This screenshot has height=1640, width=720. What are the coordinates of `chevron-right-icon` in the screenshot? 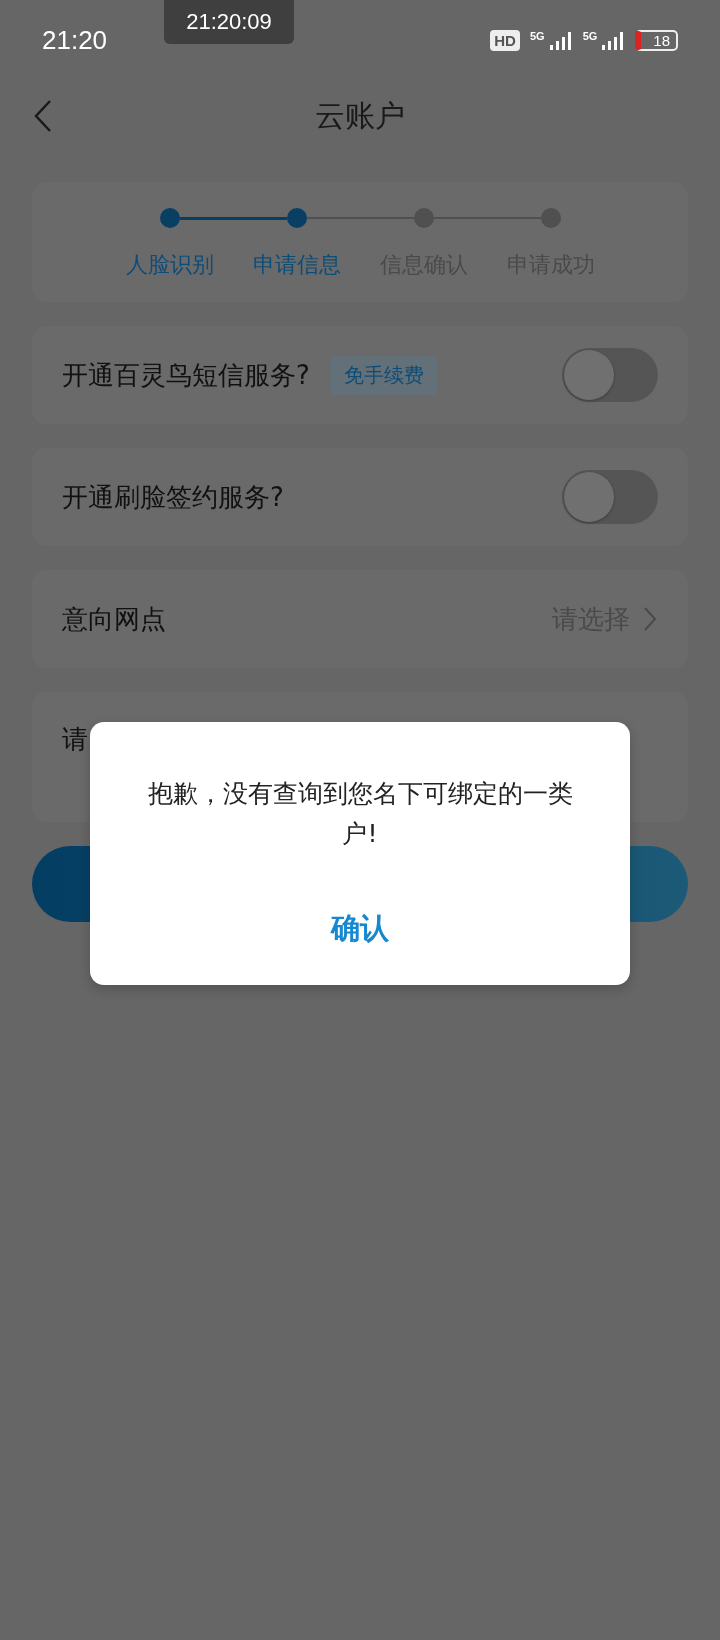 It's located at (650, 619).